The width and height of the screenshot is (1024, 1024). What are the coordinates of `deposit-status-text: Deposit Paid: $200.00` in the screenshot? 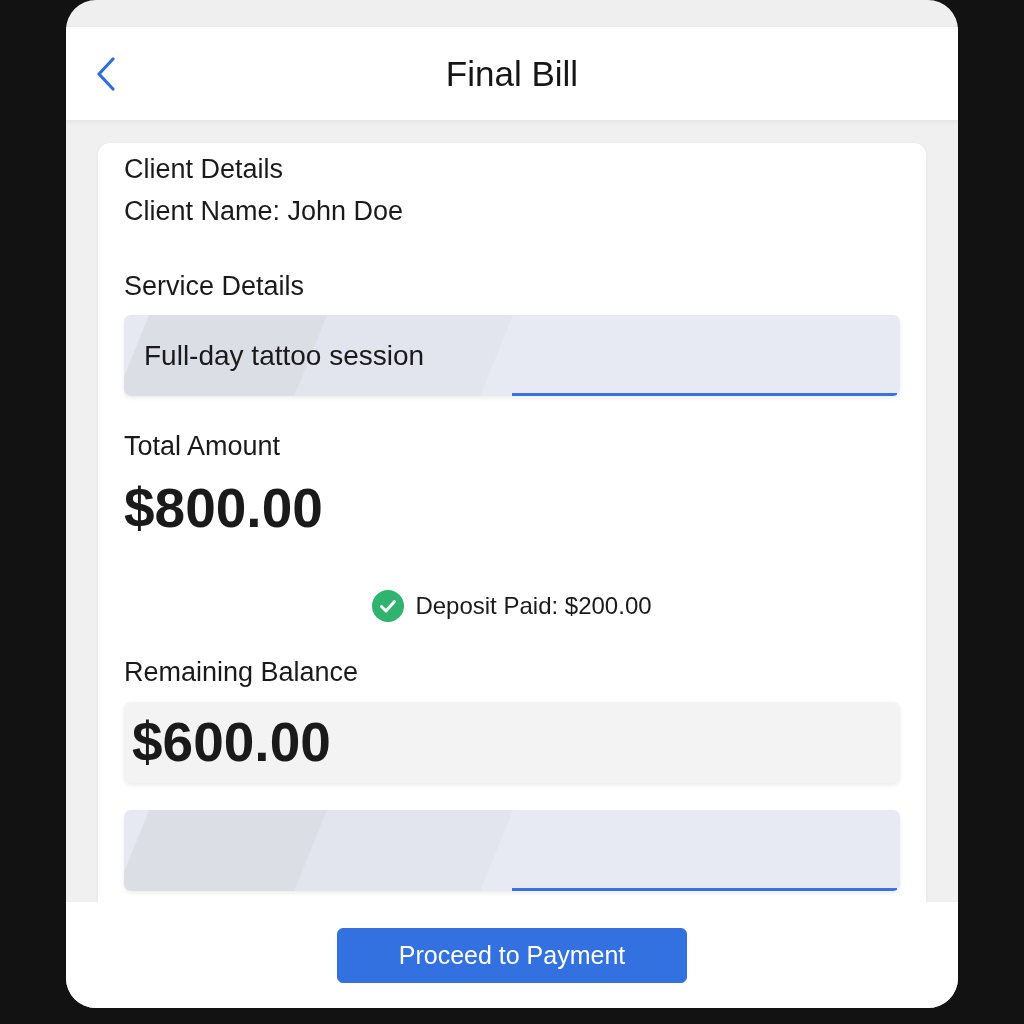 It's located at (533, 606).